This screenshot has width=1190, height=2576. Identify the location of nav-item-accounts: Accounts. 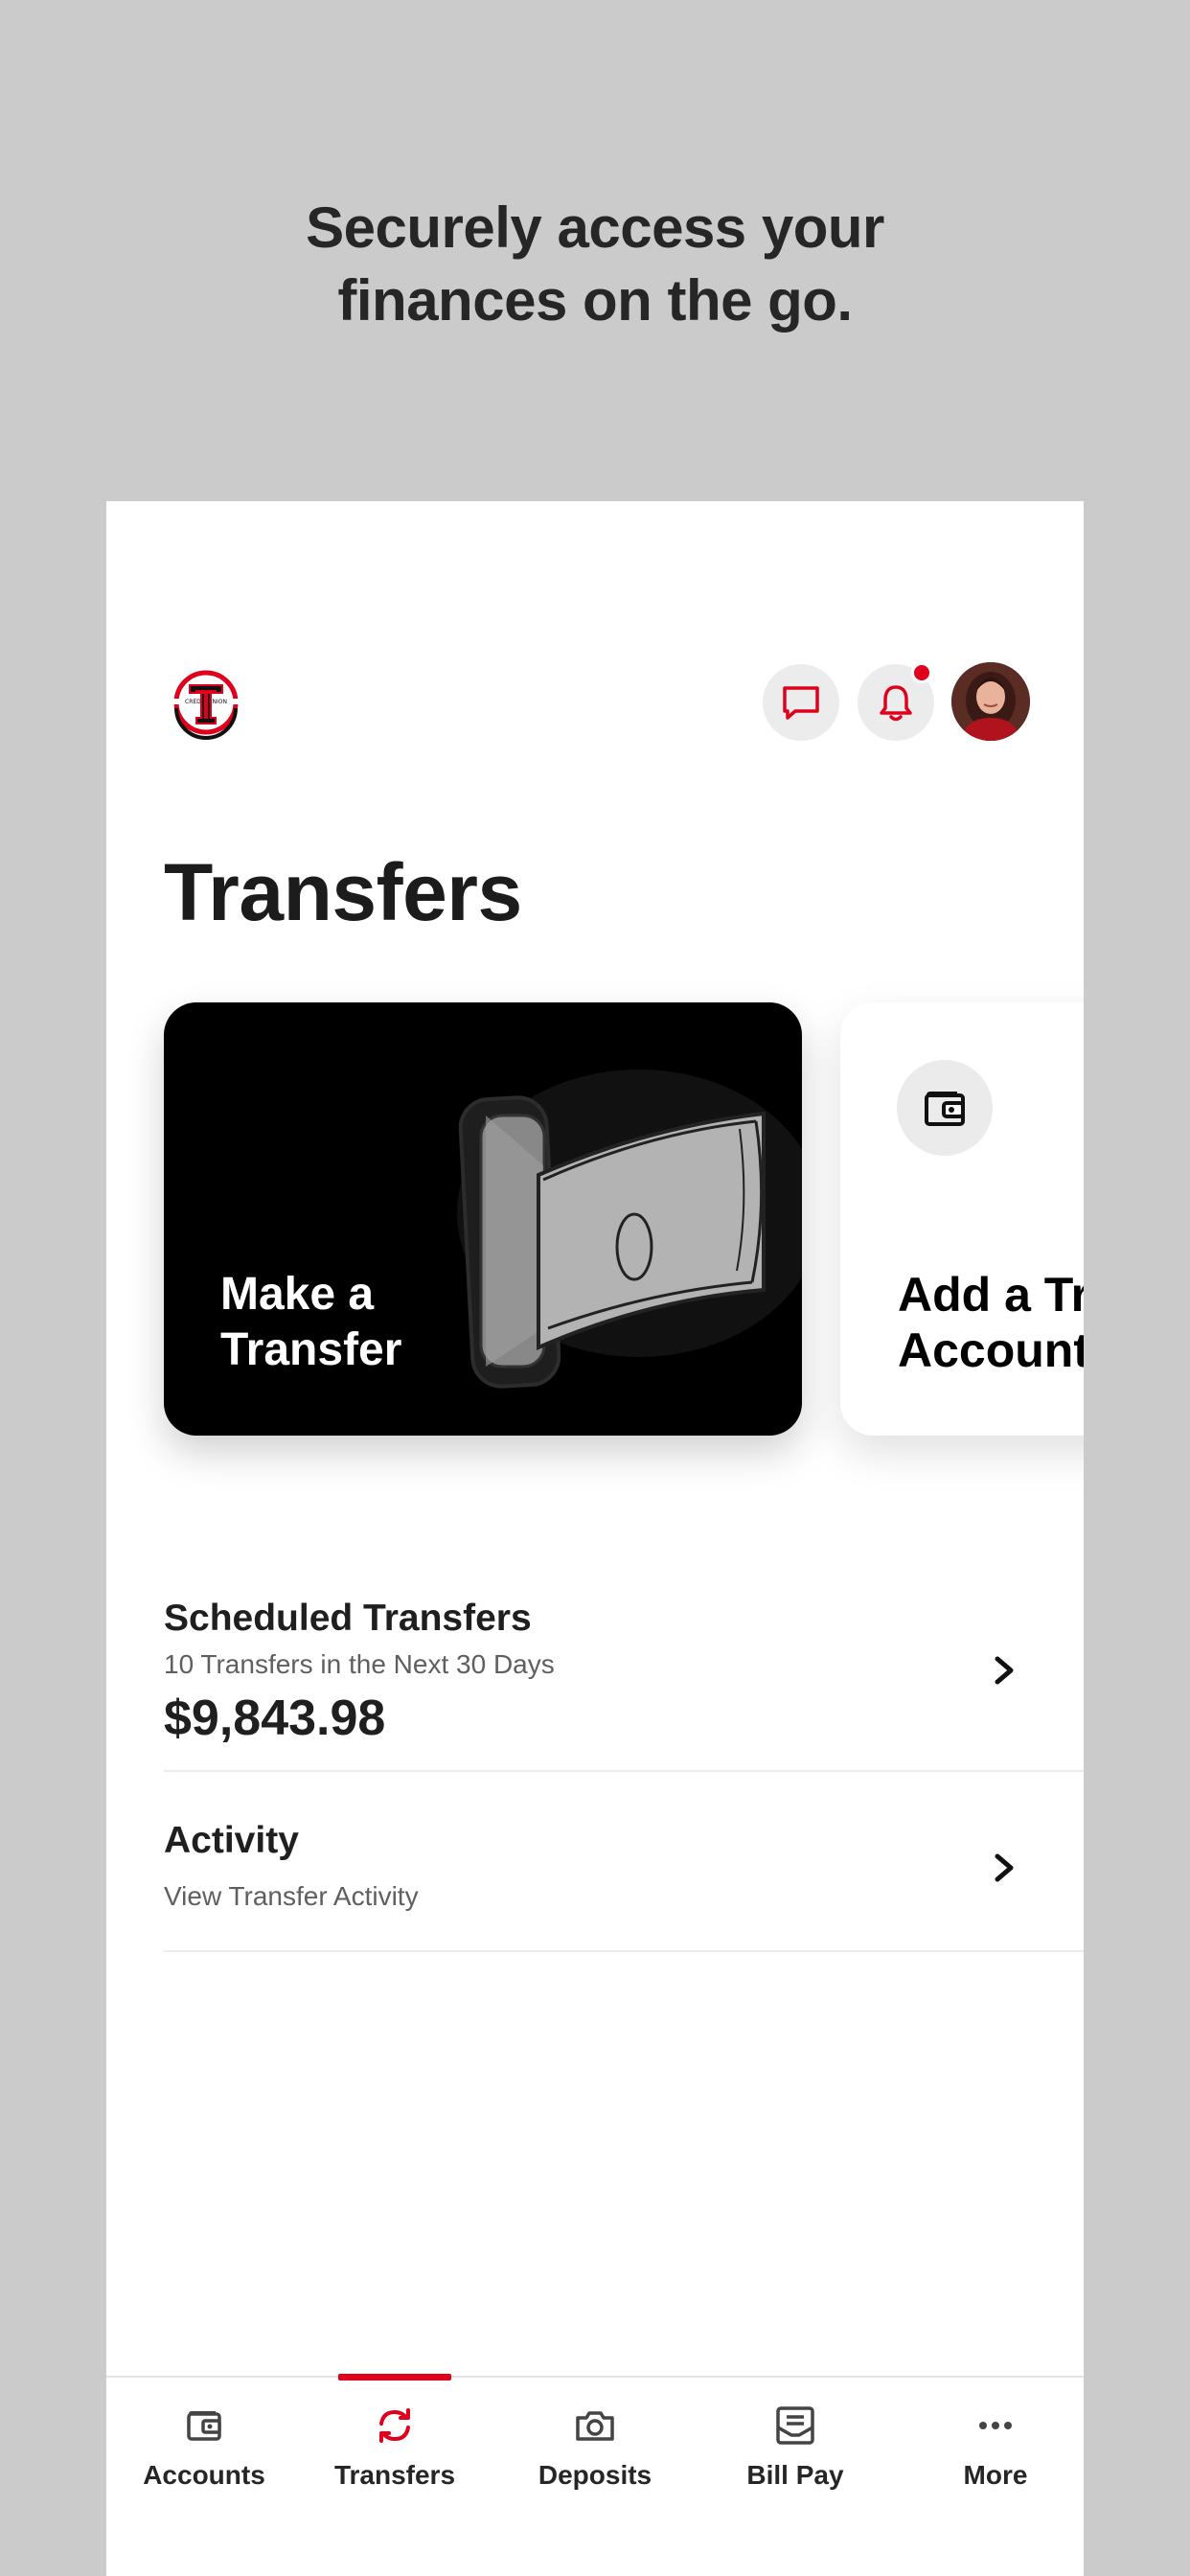
(204, 2449).